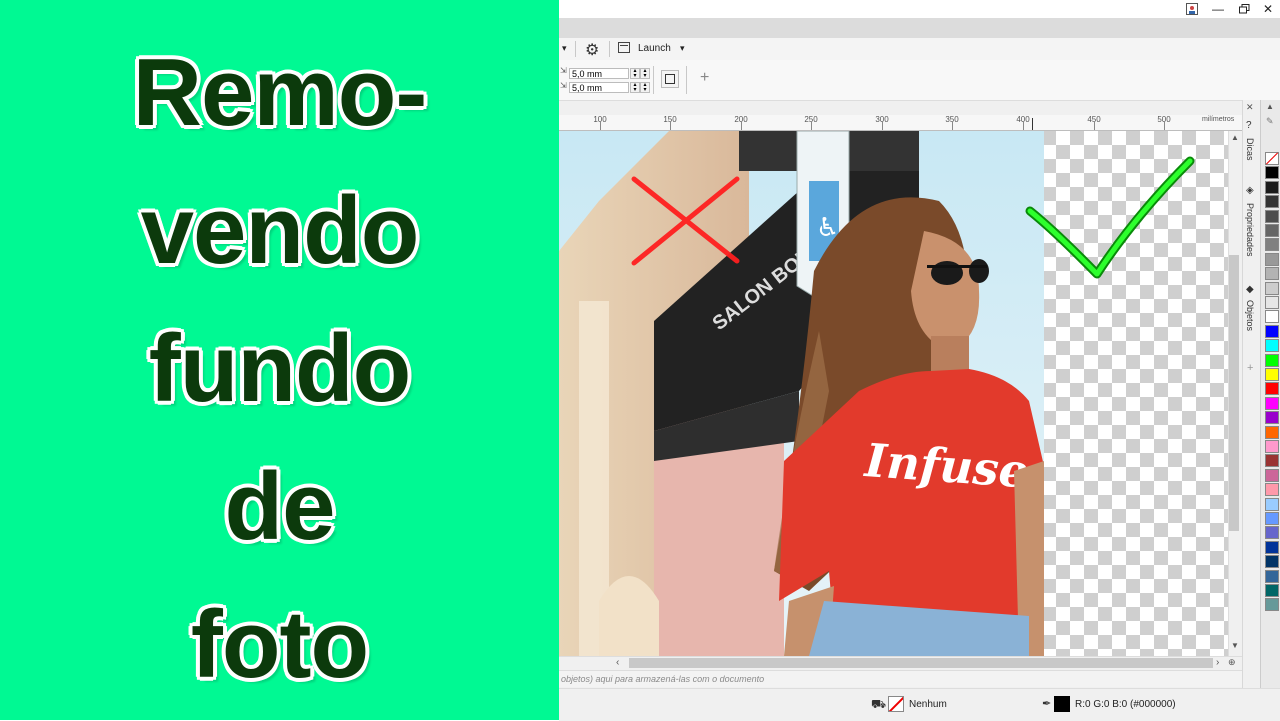 The width and height of the screenshot is (1280, 721). What do you see at coordinates (1250, 289) in the screenshot?
I see `objects-icon: ◆` at bounding box center [1250, 289].